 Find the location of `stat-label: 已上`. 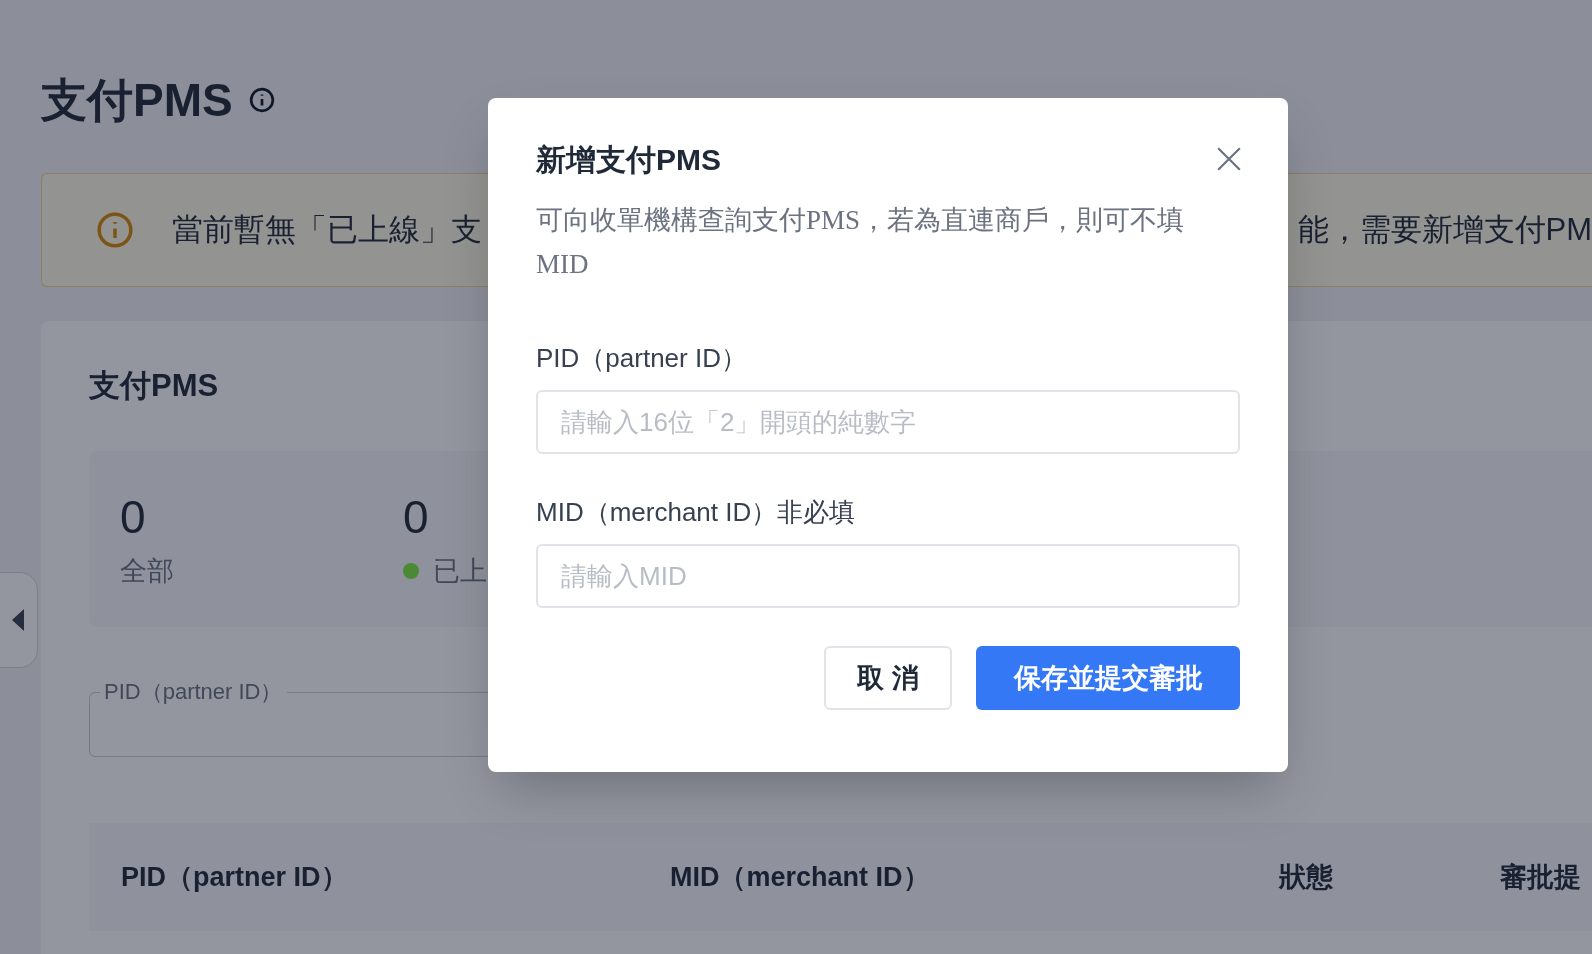

stat-label: 已上 is located at coordinates (460, 571).